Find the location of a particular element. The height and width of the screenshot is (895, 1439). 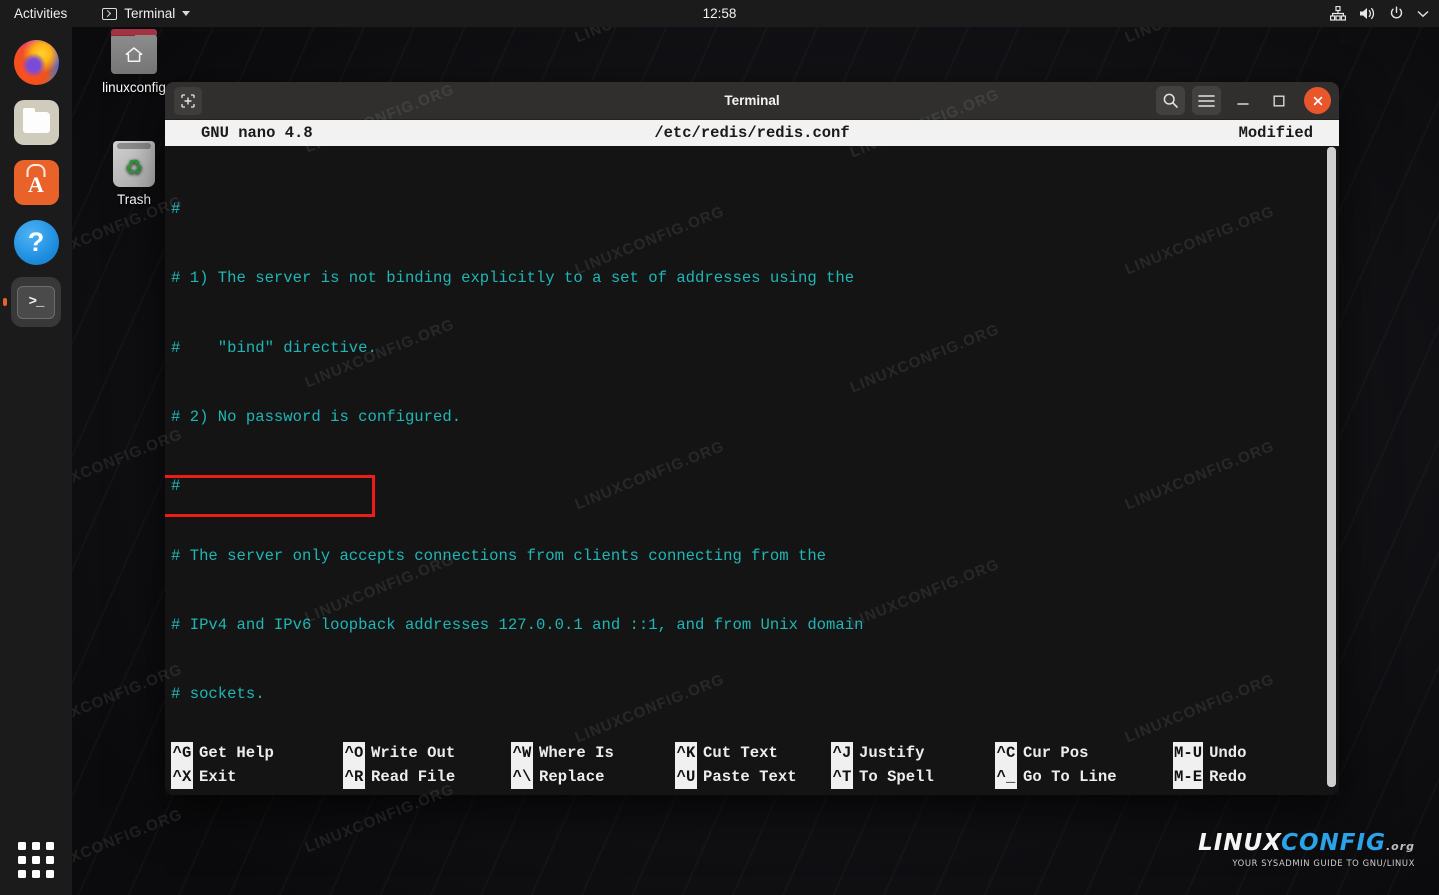

power-icon is located at coordinates (1396, 13).